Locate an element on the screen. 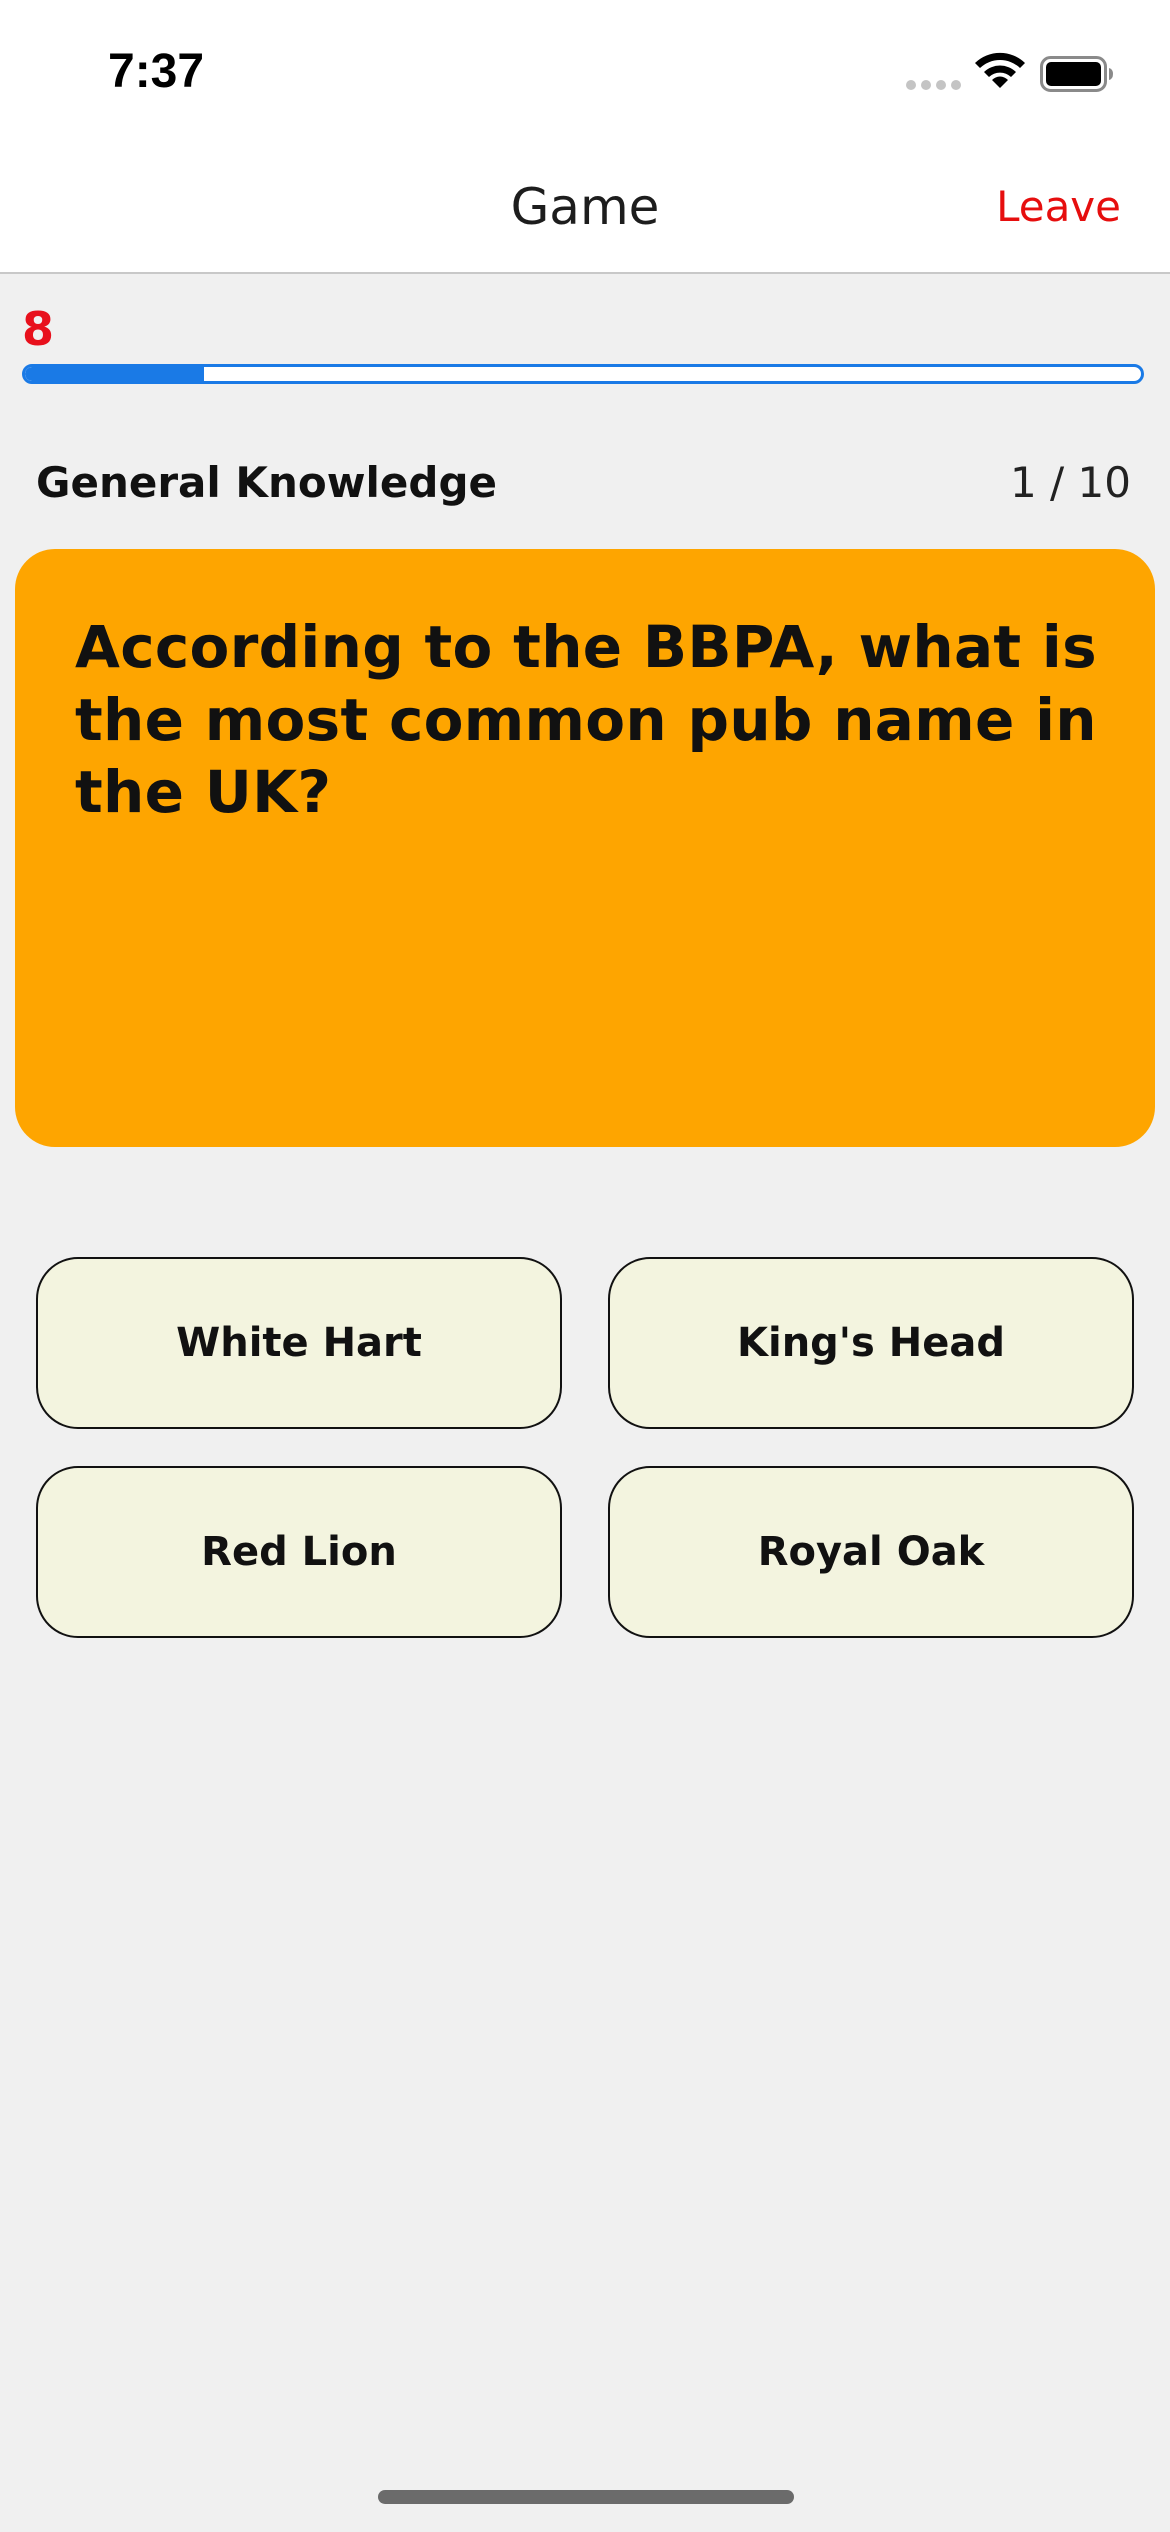 This screenshot has height=2532, width=1170. wifi-icon is located at coordinates (1000, 70).